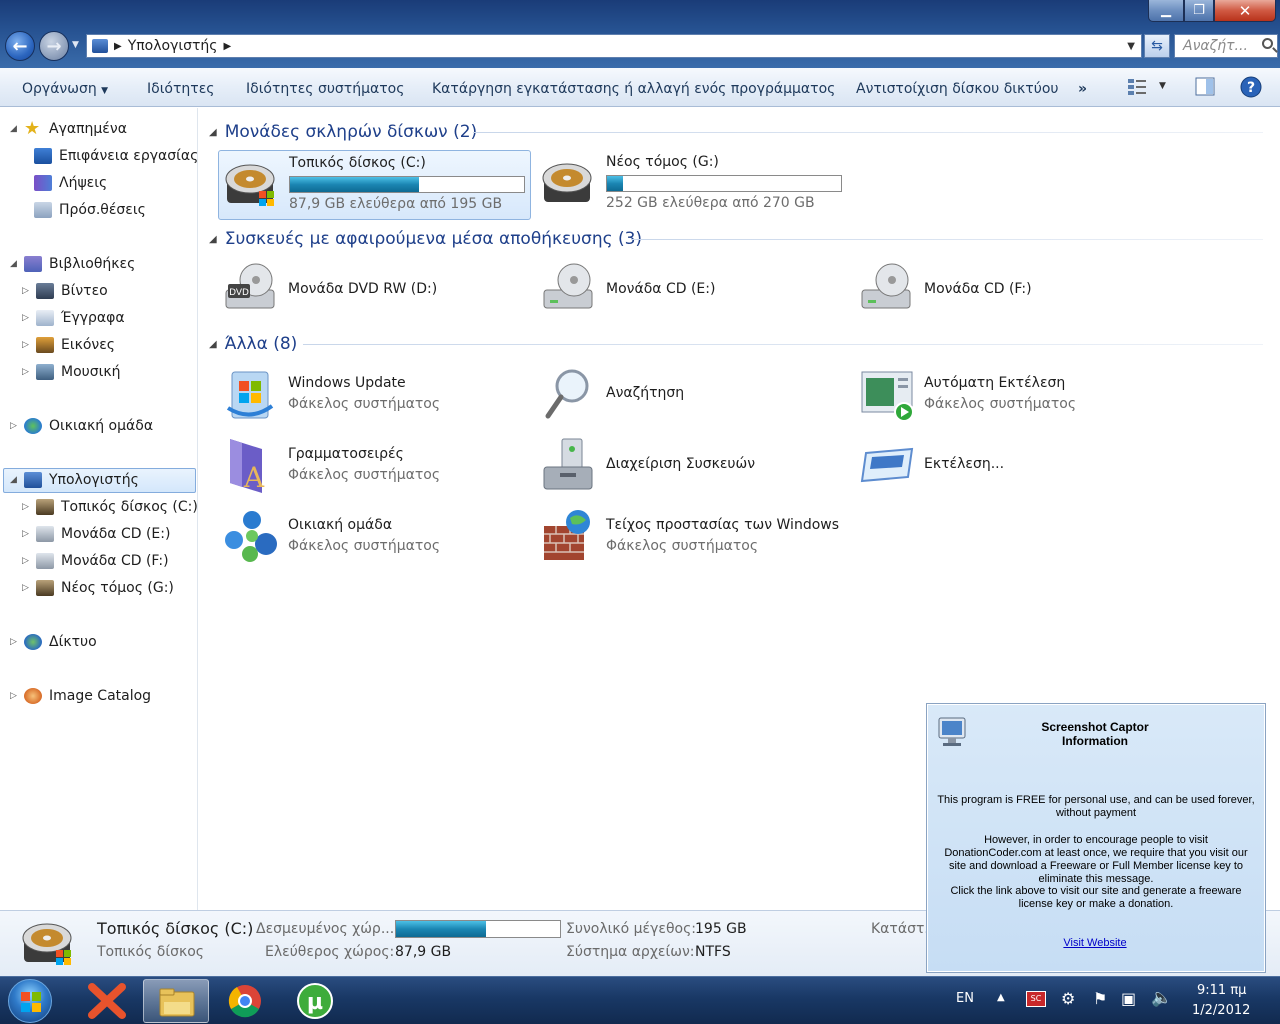 This screenshot has width=1280, height=1024. I want to click on refresh-button: ⇆, so click(1157, 46).